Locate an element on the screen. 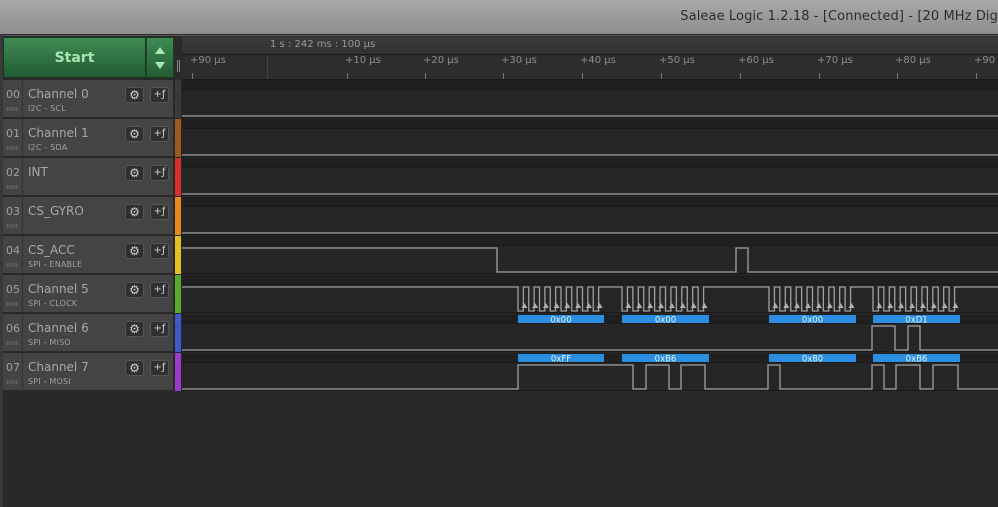  decoded-byte-value: 0xFF is located at coordinates (561, 360).